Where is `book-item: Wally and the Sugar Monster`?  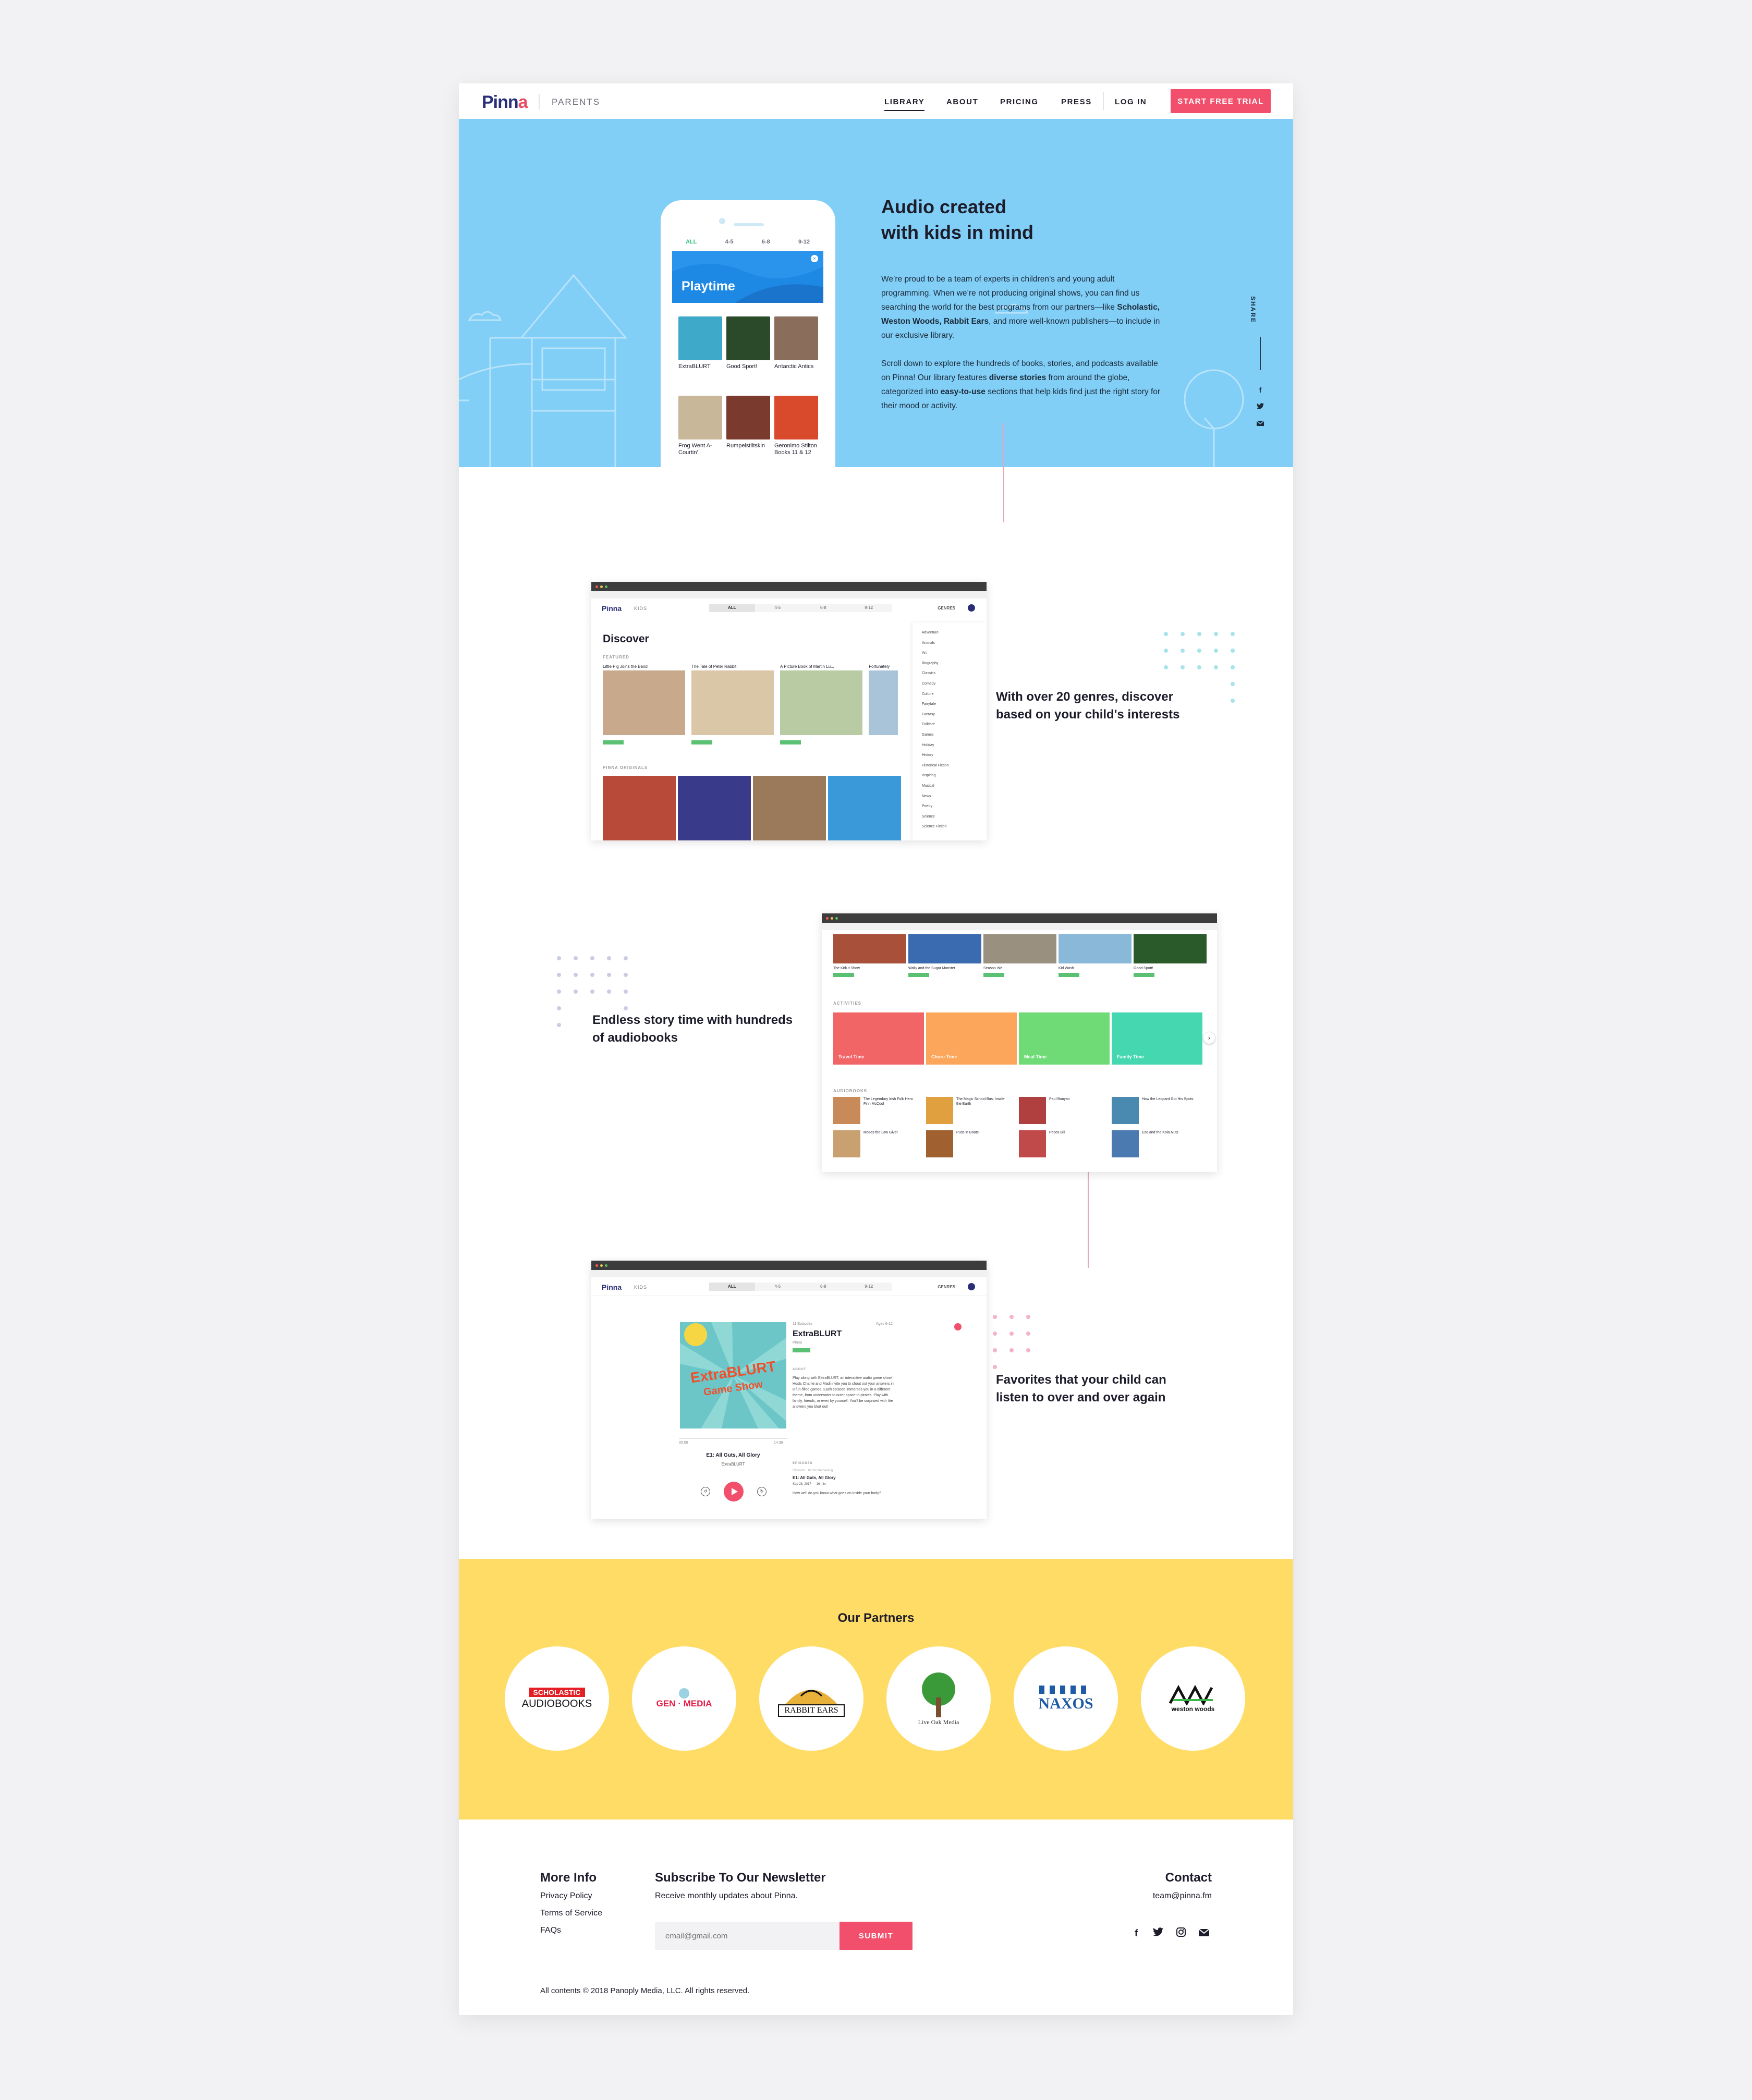
book-item: Wally and the Sugar Monster is located at coordinates (944, 957).